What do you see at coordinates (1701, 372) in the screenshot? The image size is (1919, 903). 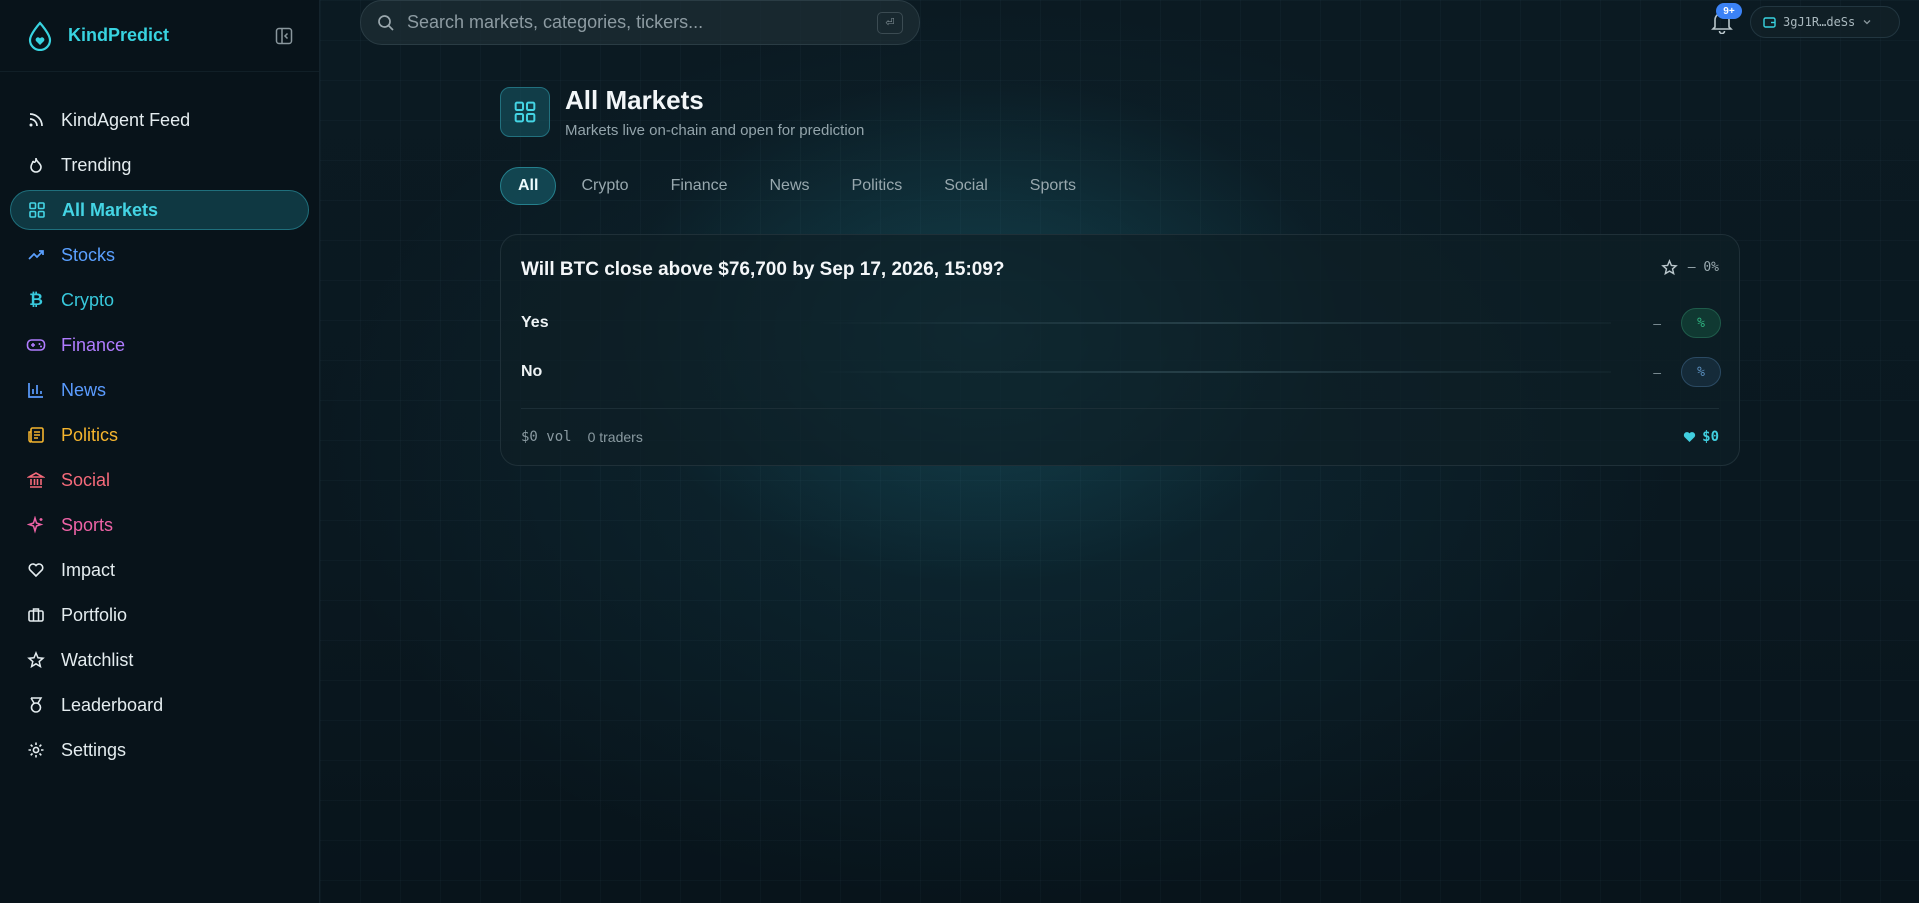 I see `buy-no-button: %` at bounding box center [1701, 372].